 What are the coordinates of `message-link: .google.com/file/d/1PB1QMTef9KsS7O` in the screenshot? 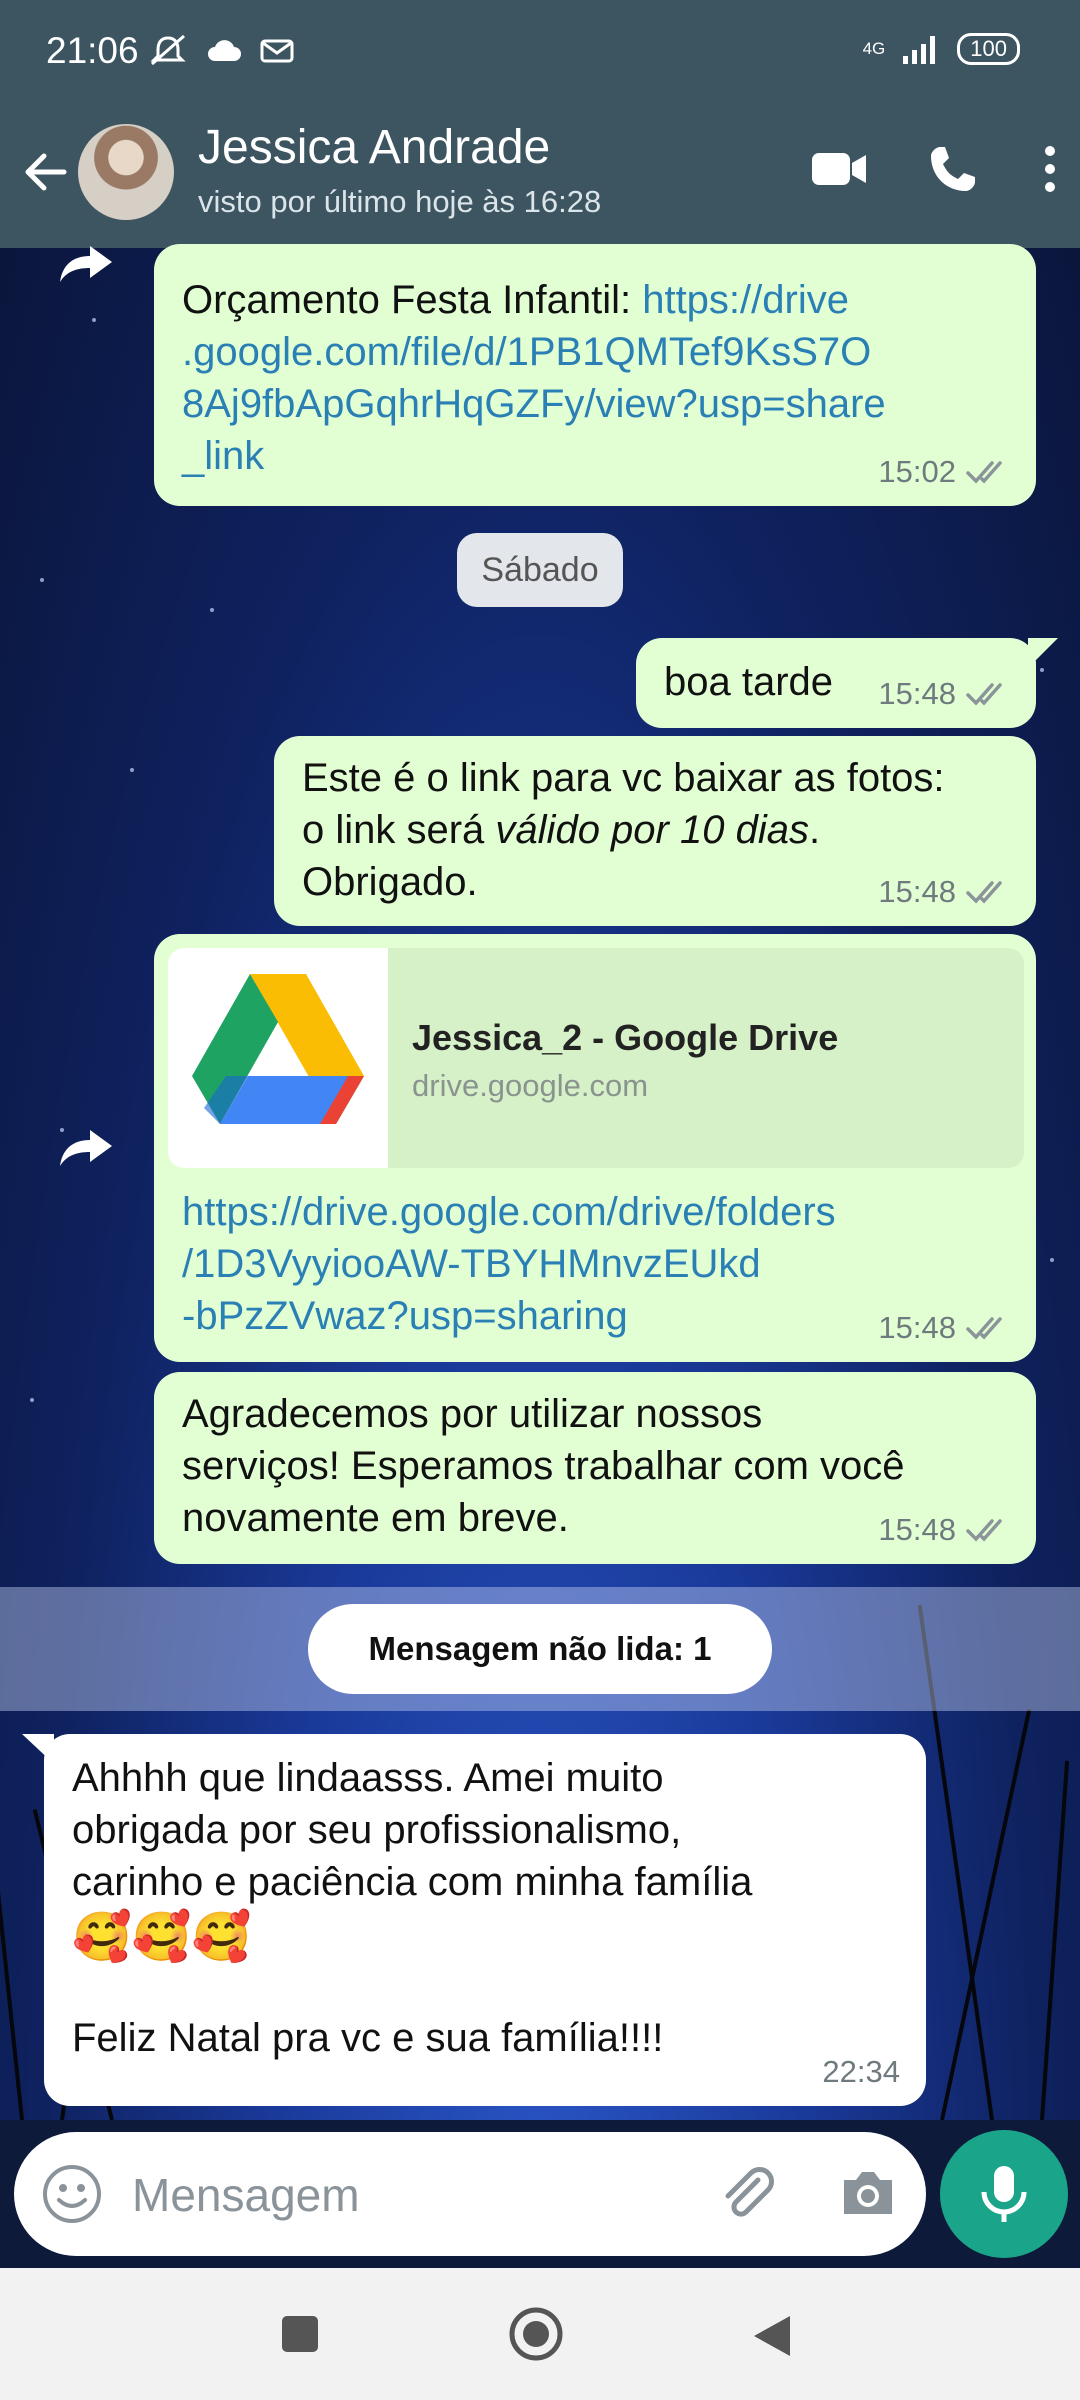 It's located at (534, 352).